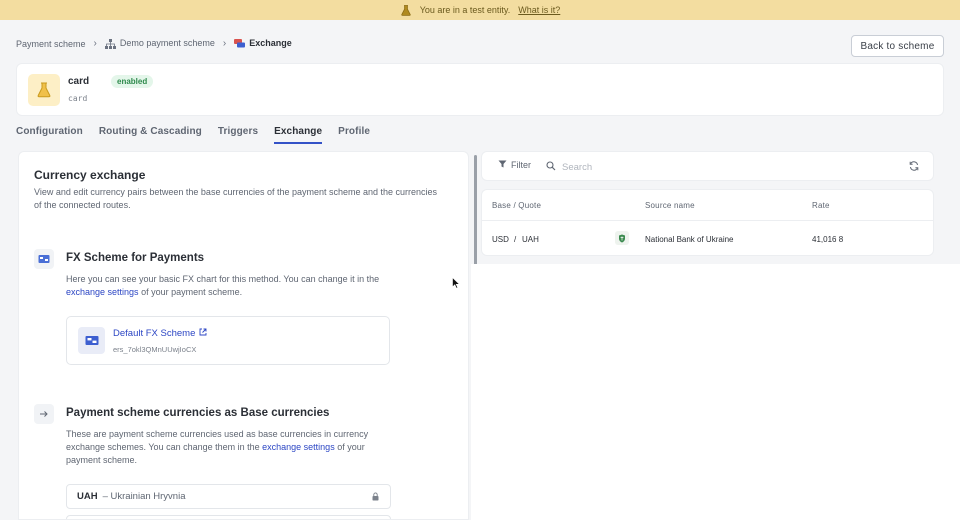  I want to click on search-box, so click(716, 167).